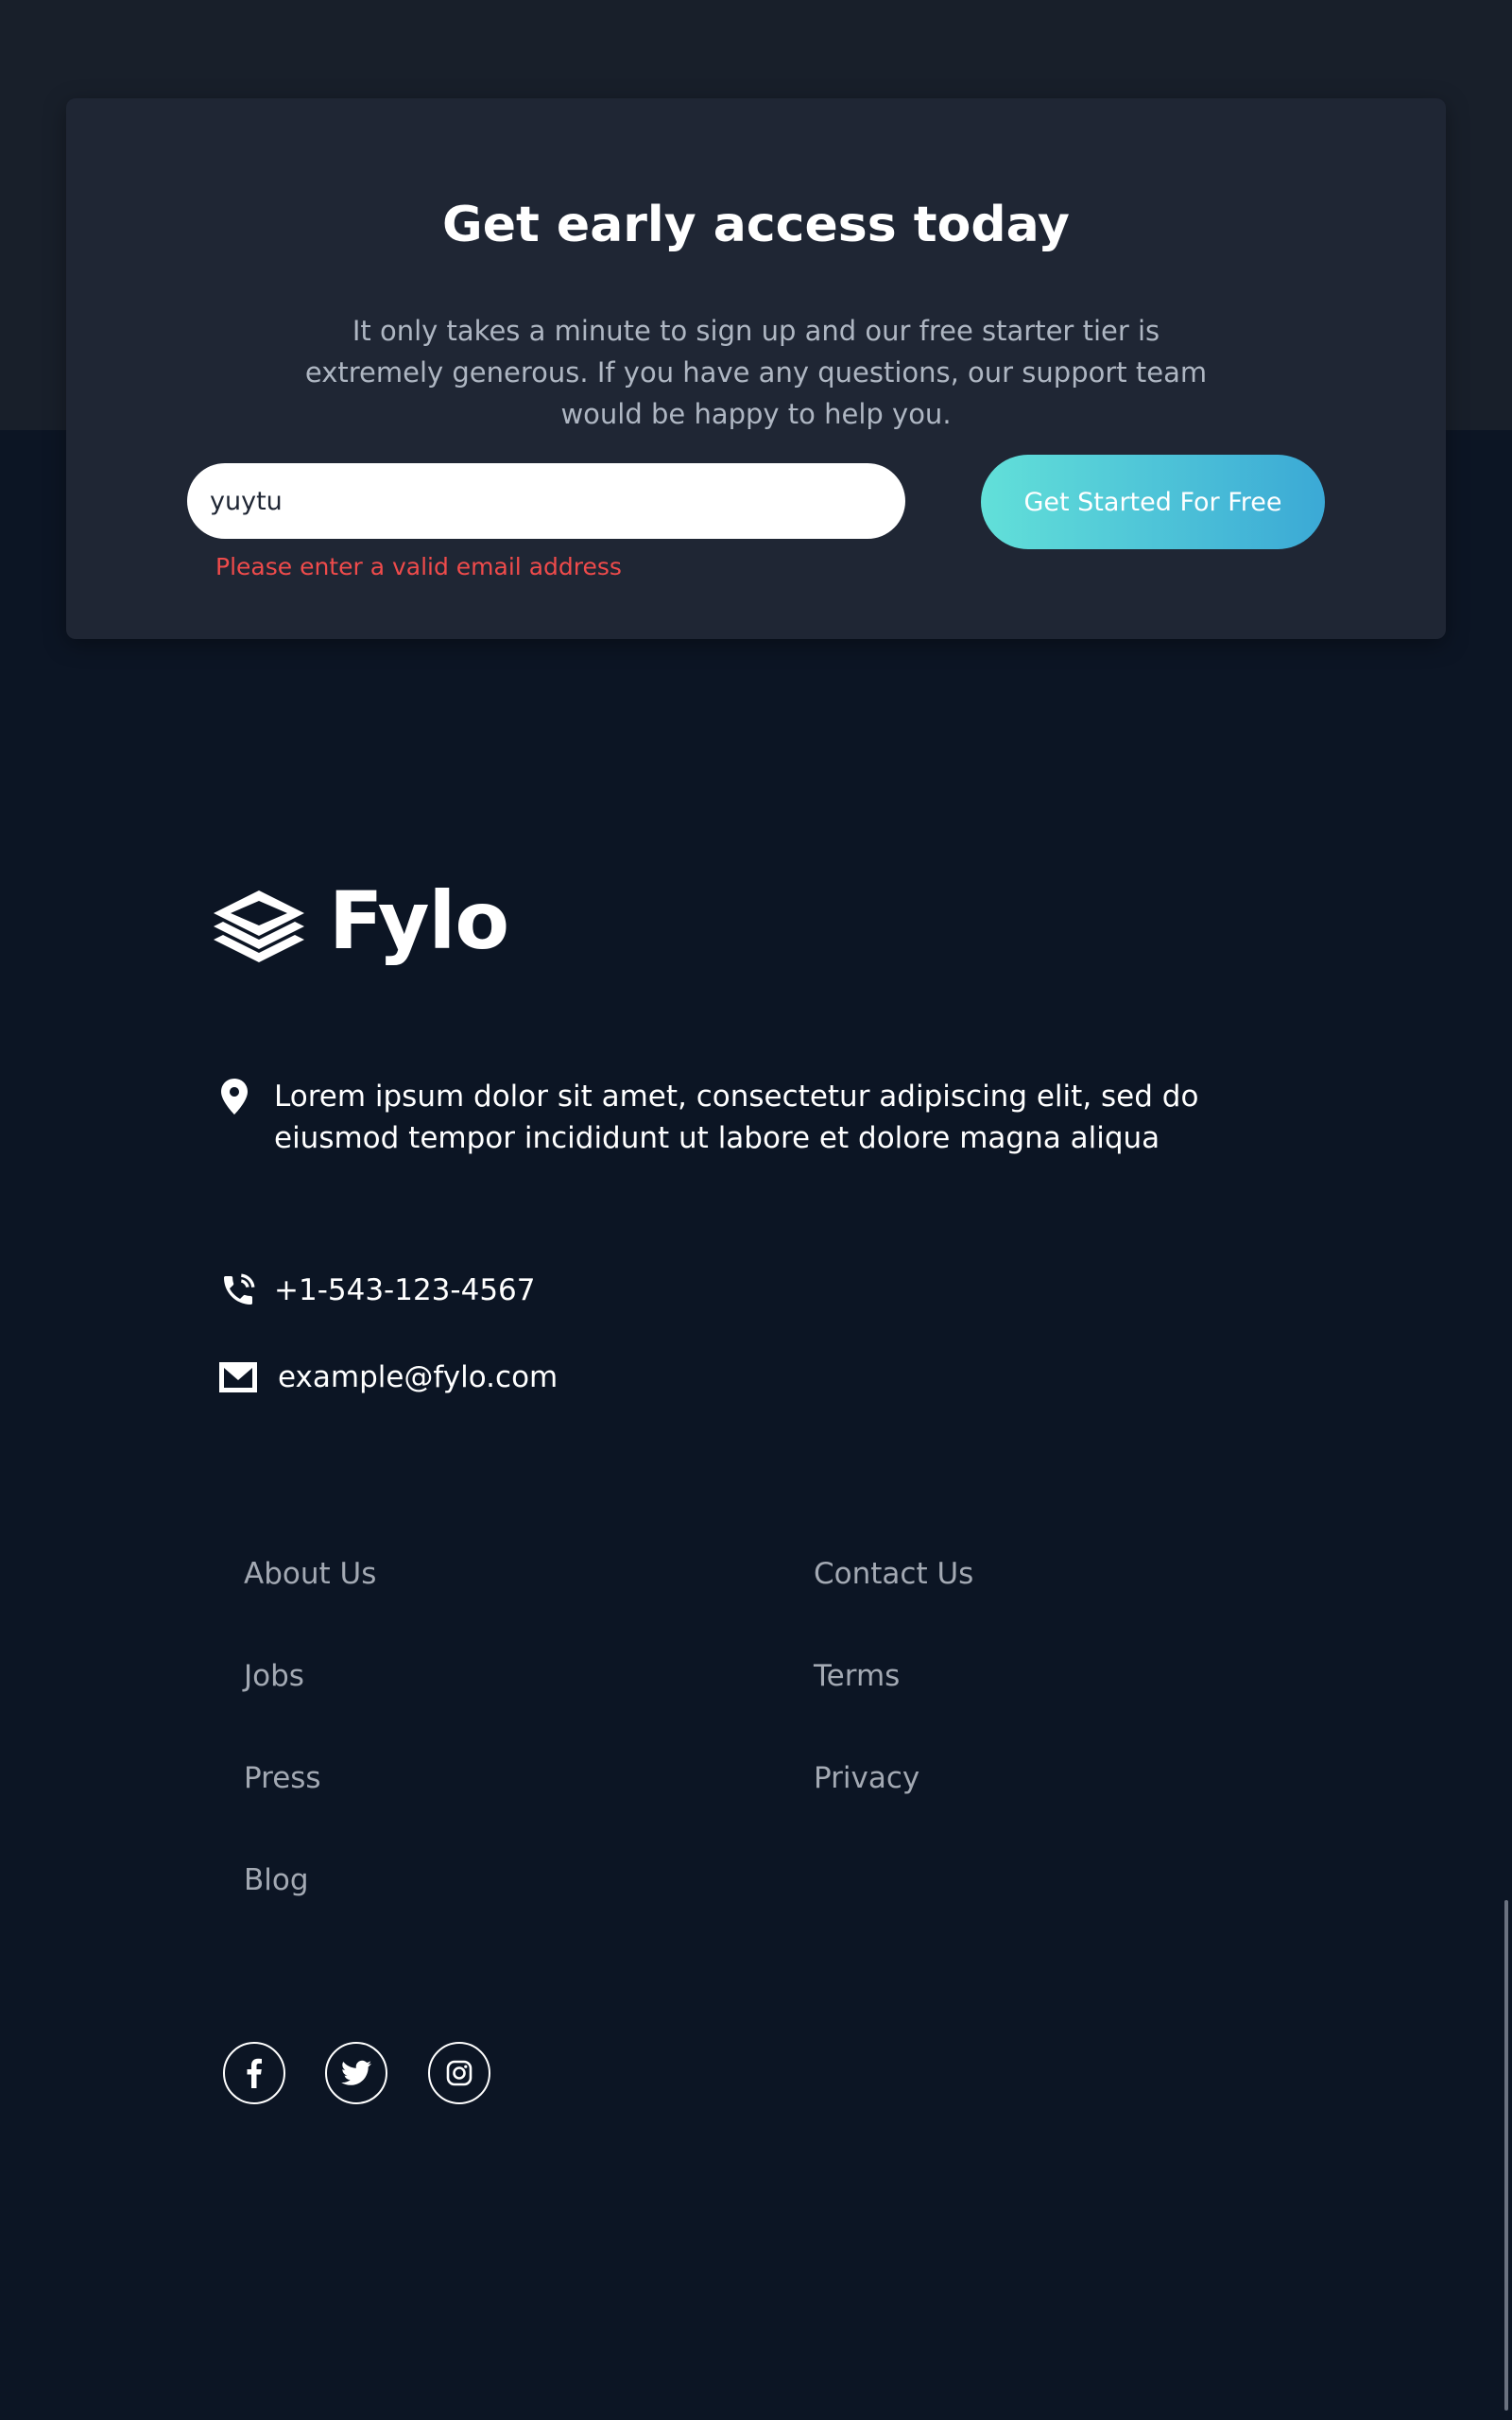 The image size is (1512, 2420). What do you see at coordinates (276, 1880) in the screenshot?
I see `footer-link-blog: Blog` at bounding box center [276, 1880].